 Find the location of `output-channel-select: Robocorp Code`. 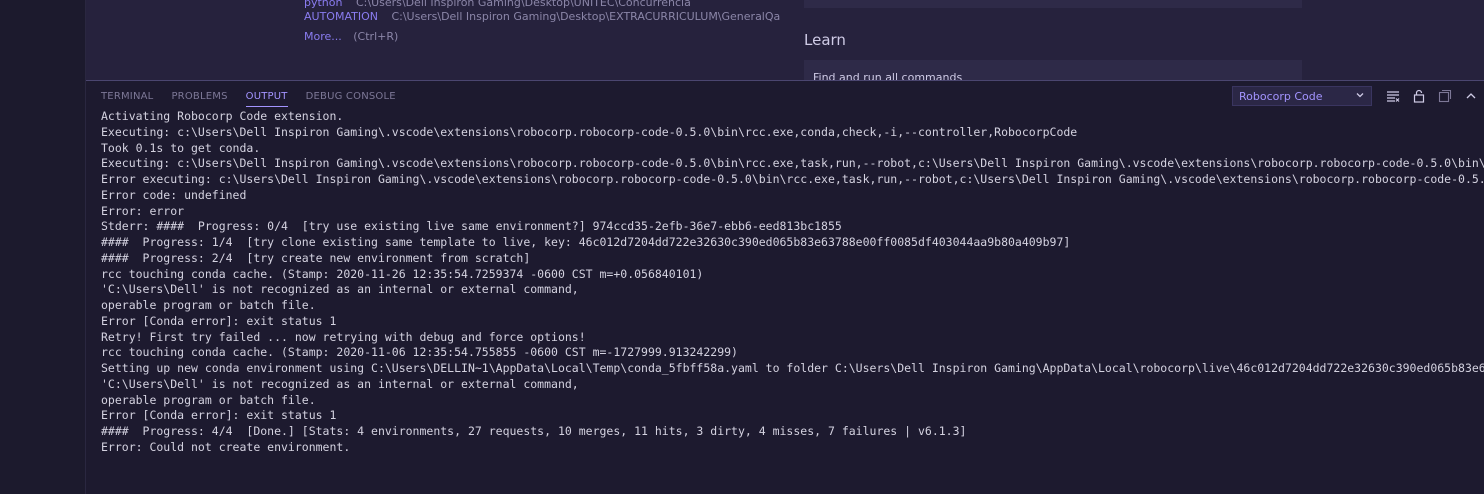

output-channel-select: Robocorp Code is located at coordinates (1302, 96).